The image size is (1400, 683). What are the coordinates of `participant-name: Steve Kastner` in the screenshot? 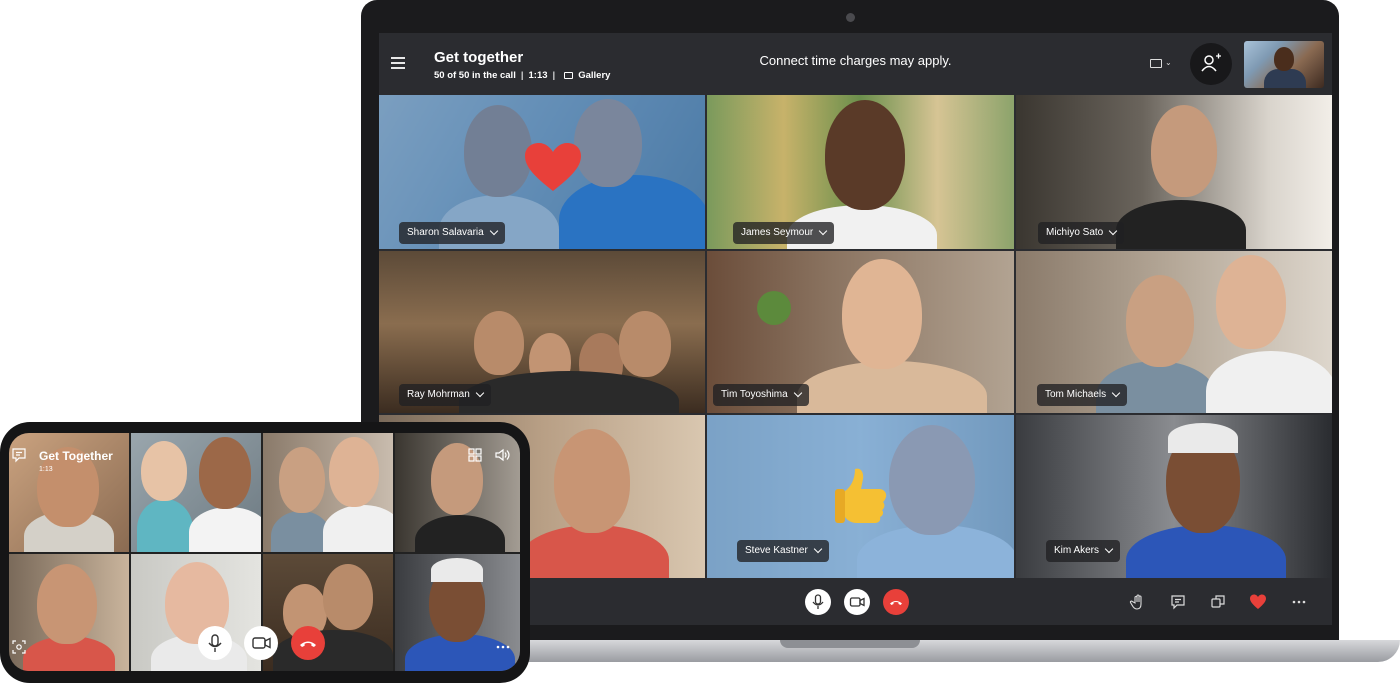 It's located at (776, 550).